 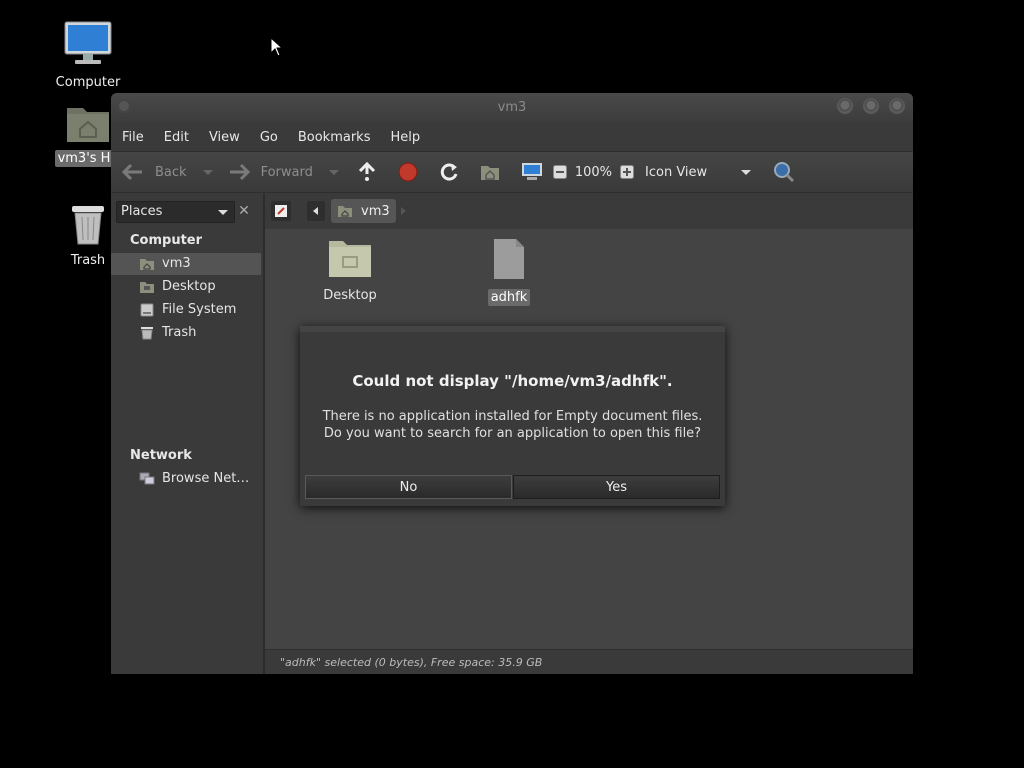 What do you see at coordinates (871, 106) in the screenshot?
I see `maximize-button` at bounding box center [871, 106].